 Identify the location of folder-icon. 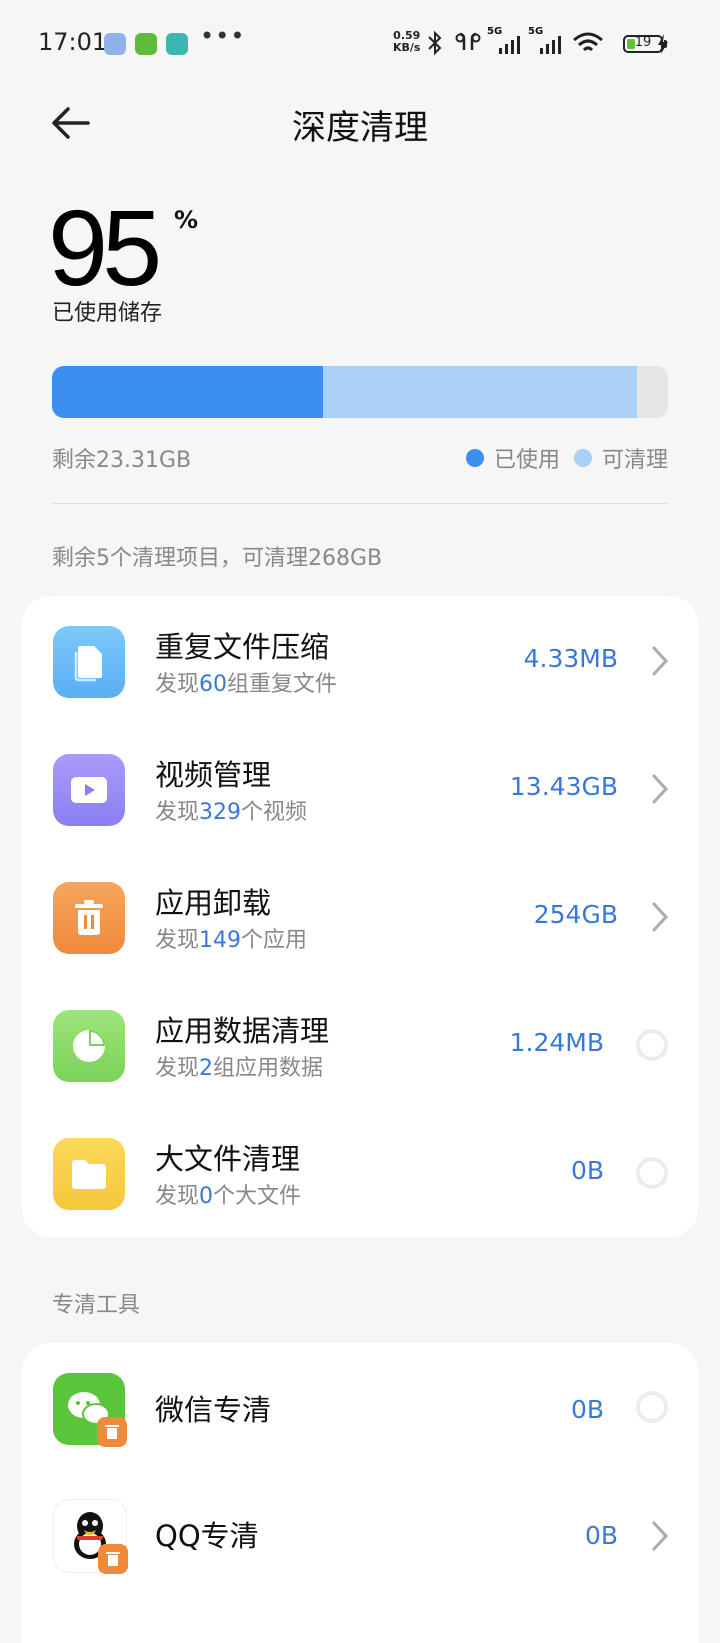
(89, 1174).